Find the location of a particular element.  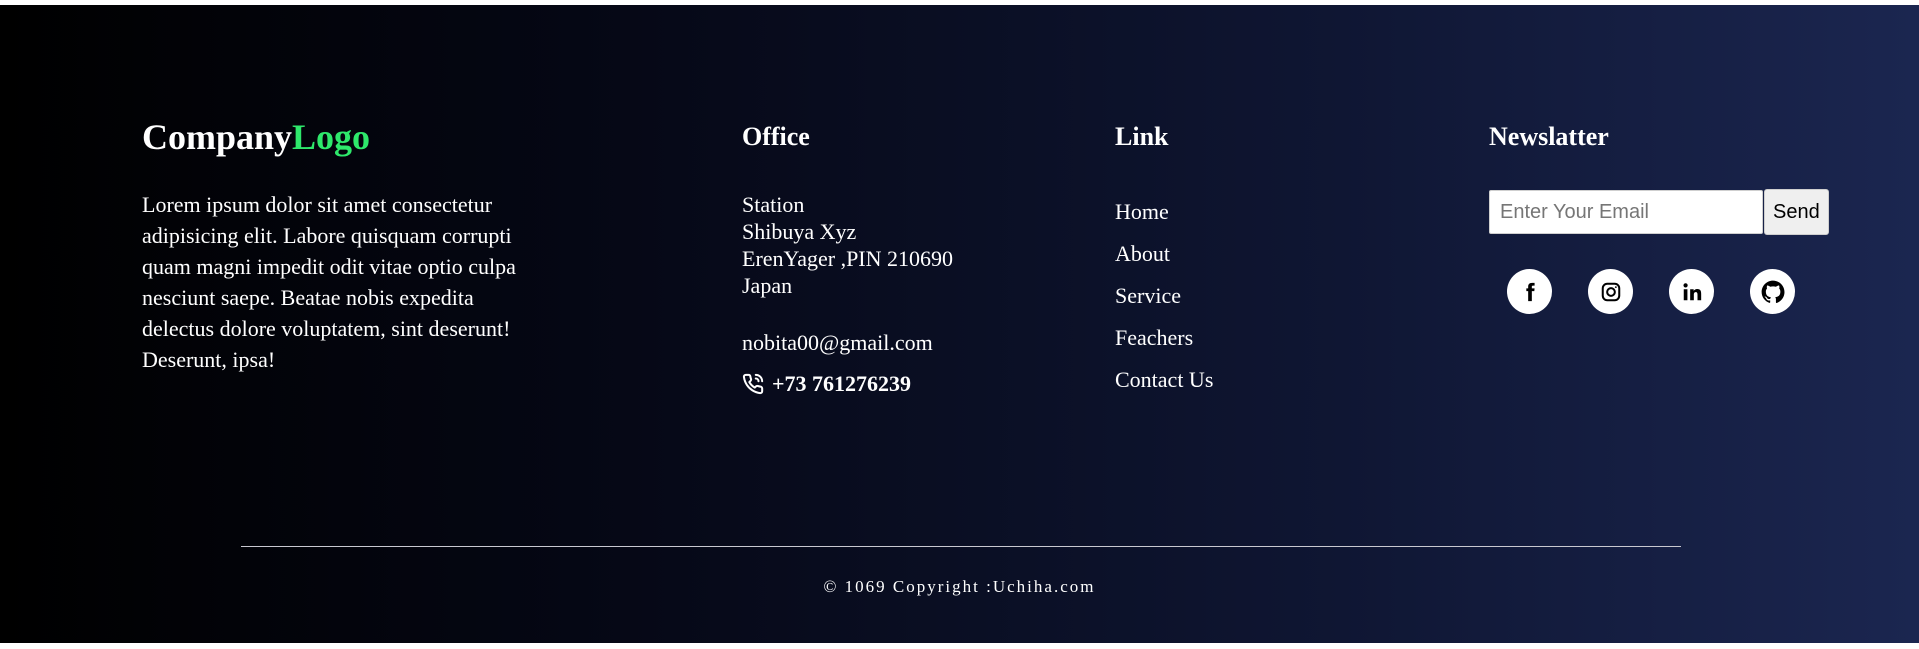

address-line: Shibuya Xyz is located at coordinates (799, 231).